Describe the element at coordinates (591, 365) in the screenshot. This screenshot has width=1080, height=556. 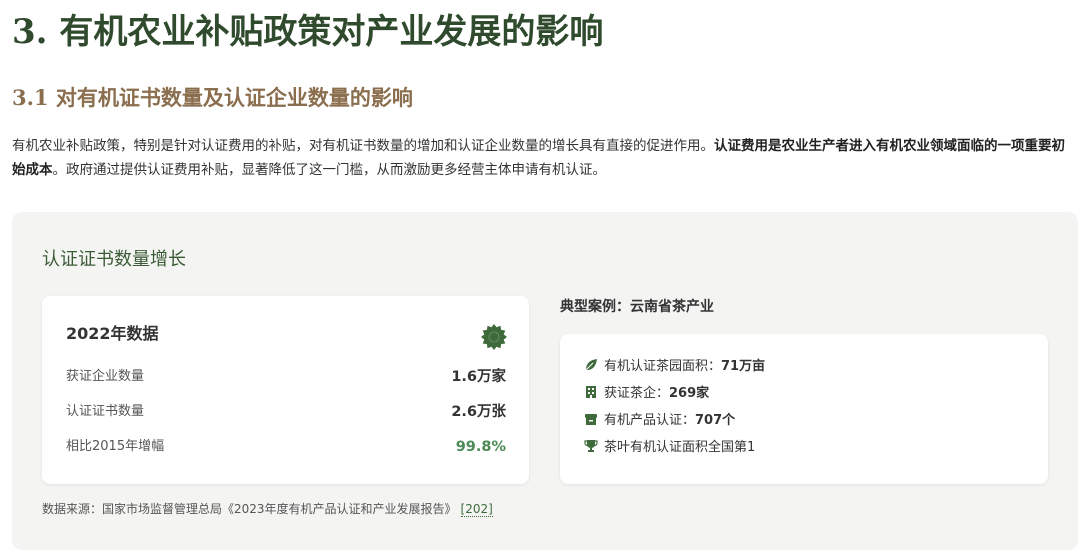
I see `leaf-icon` at that location.